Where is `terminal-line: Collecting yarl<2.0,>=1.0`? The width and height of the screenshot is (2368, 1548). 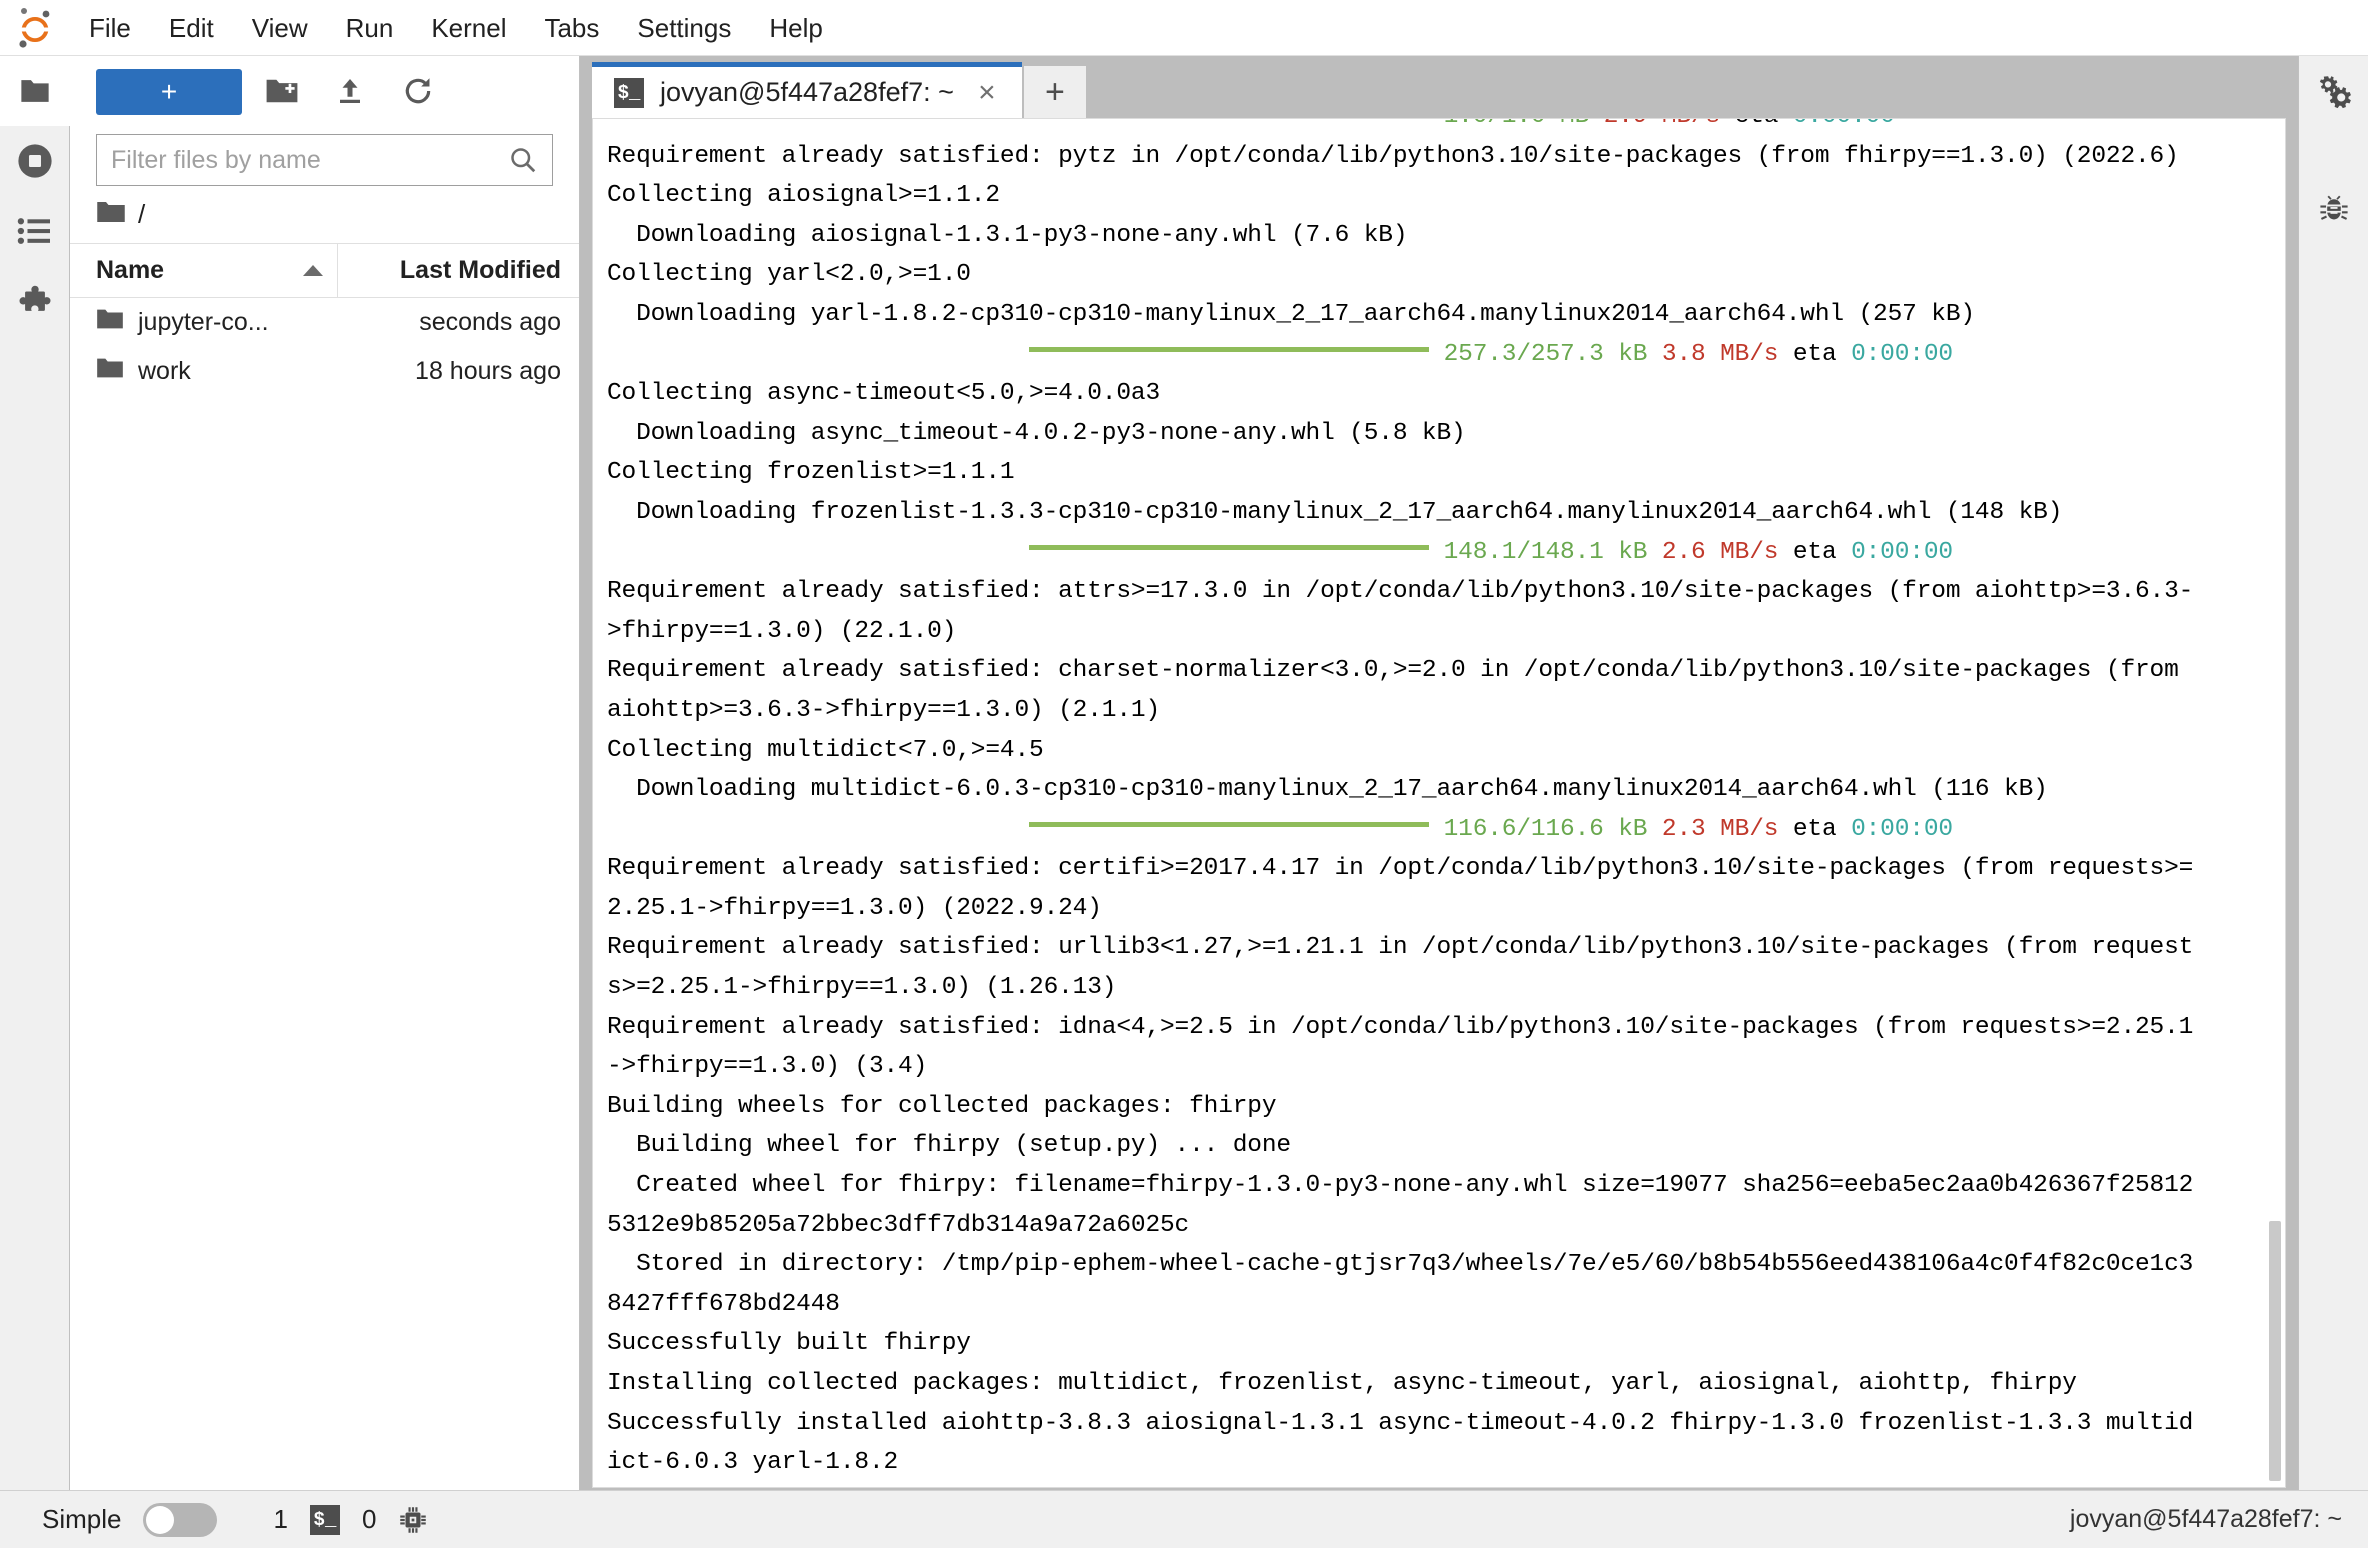 terminal-line: Collecting yarl<2.0,>=1.0 is located at coordinates (1433, 275).